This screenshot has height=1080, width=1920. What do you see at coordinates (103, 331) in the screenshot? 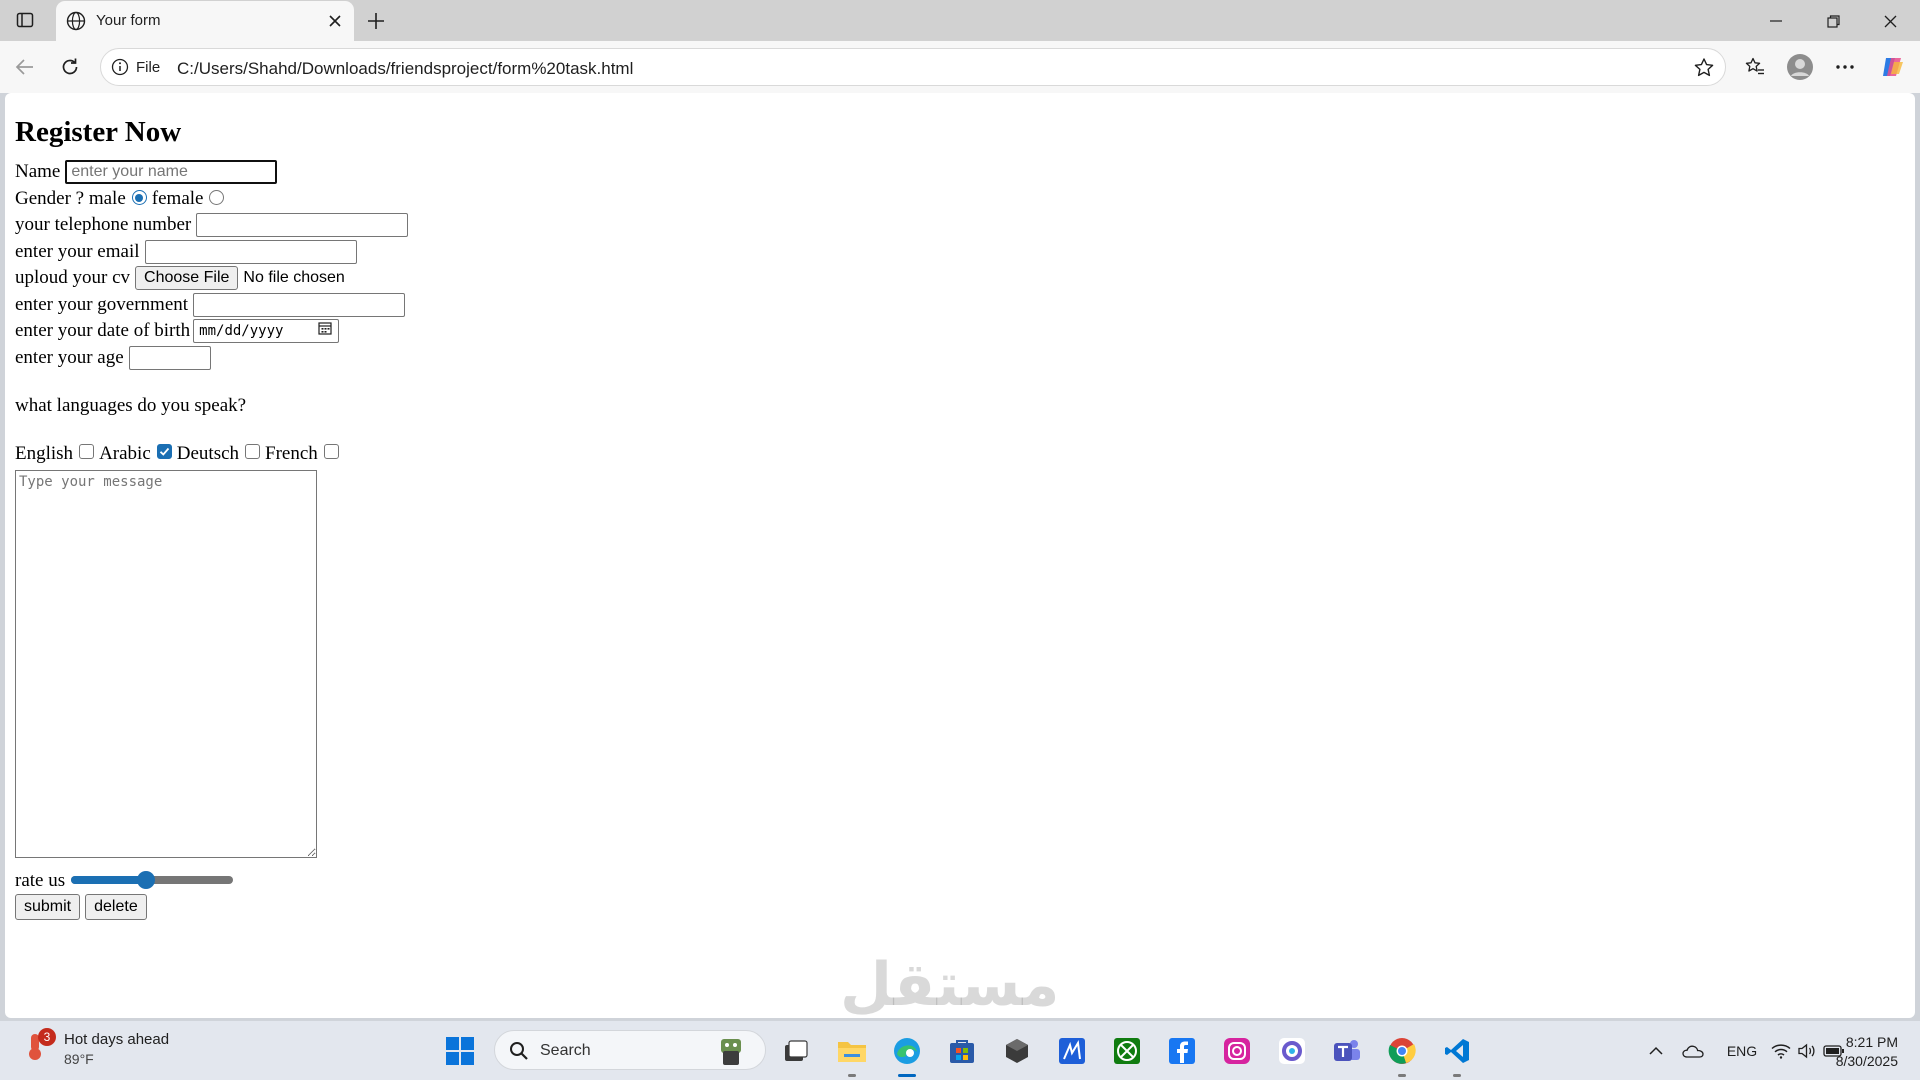
I see `dob-label: enter your date of birth` at bounding box center [103, 331].